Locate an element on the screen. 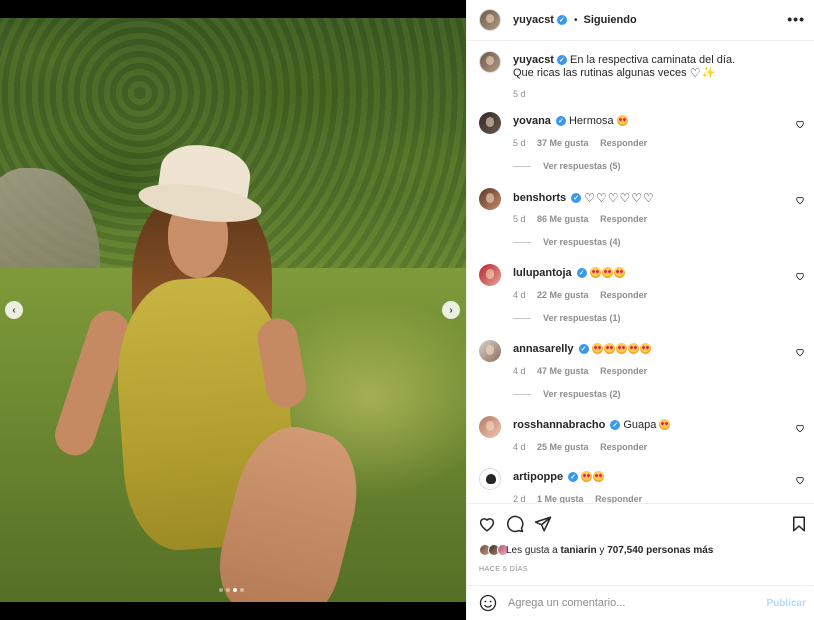  comment-username: lulupantoja is located at coordinates (542, 273).